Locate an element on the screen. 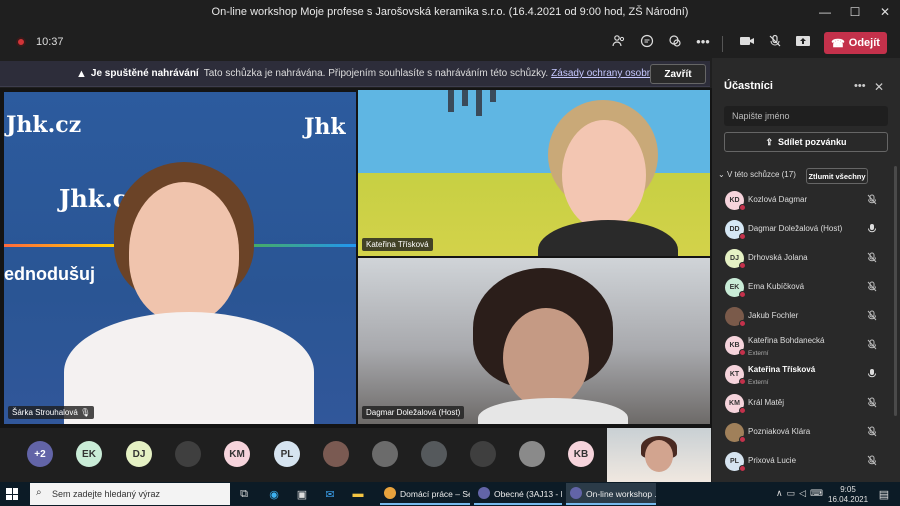  participant-row: KB Kateřina Bohdanecká Externí is located at coordinates (806, 345).